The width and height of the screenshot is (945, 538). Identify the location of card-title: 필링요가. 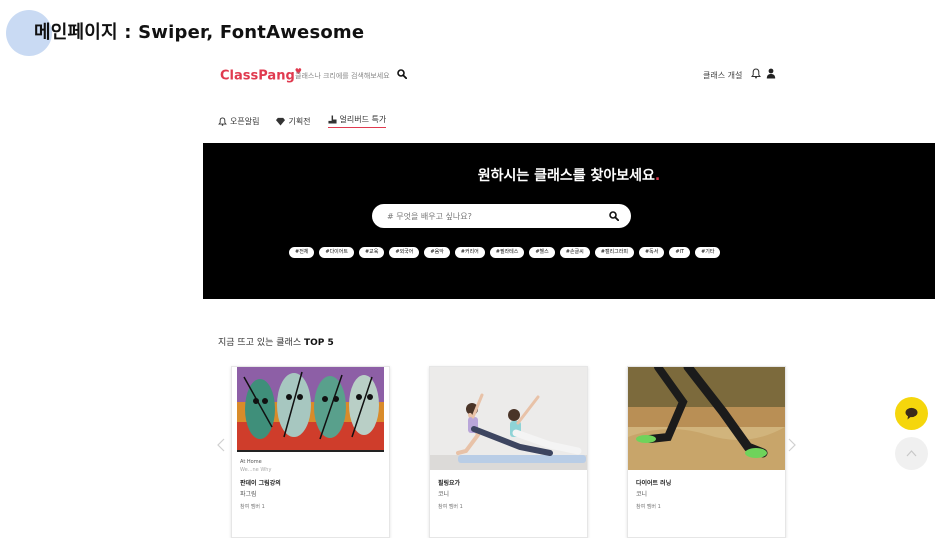
(449, 483).